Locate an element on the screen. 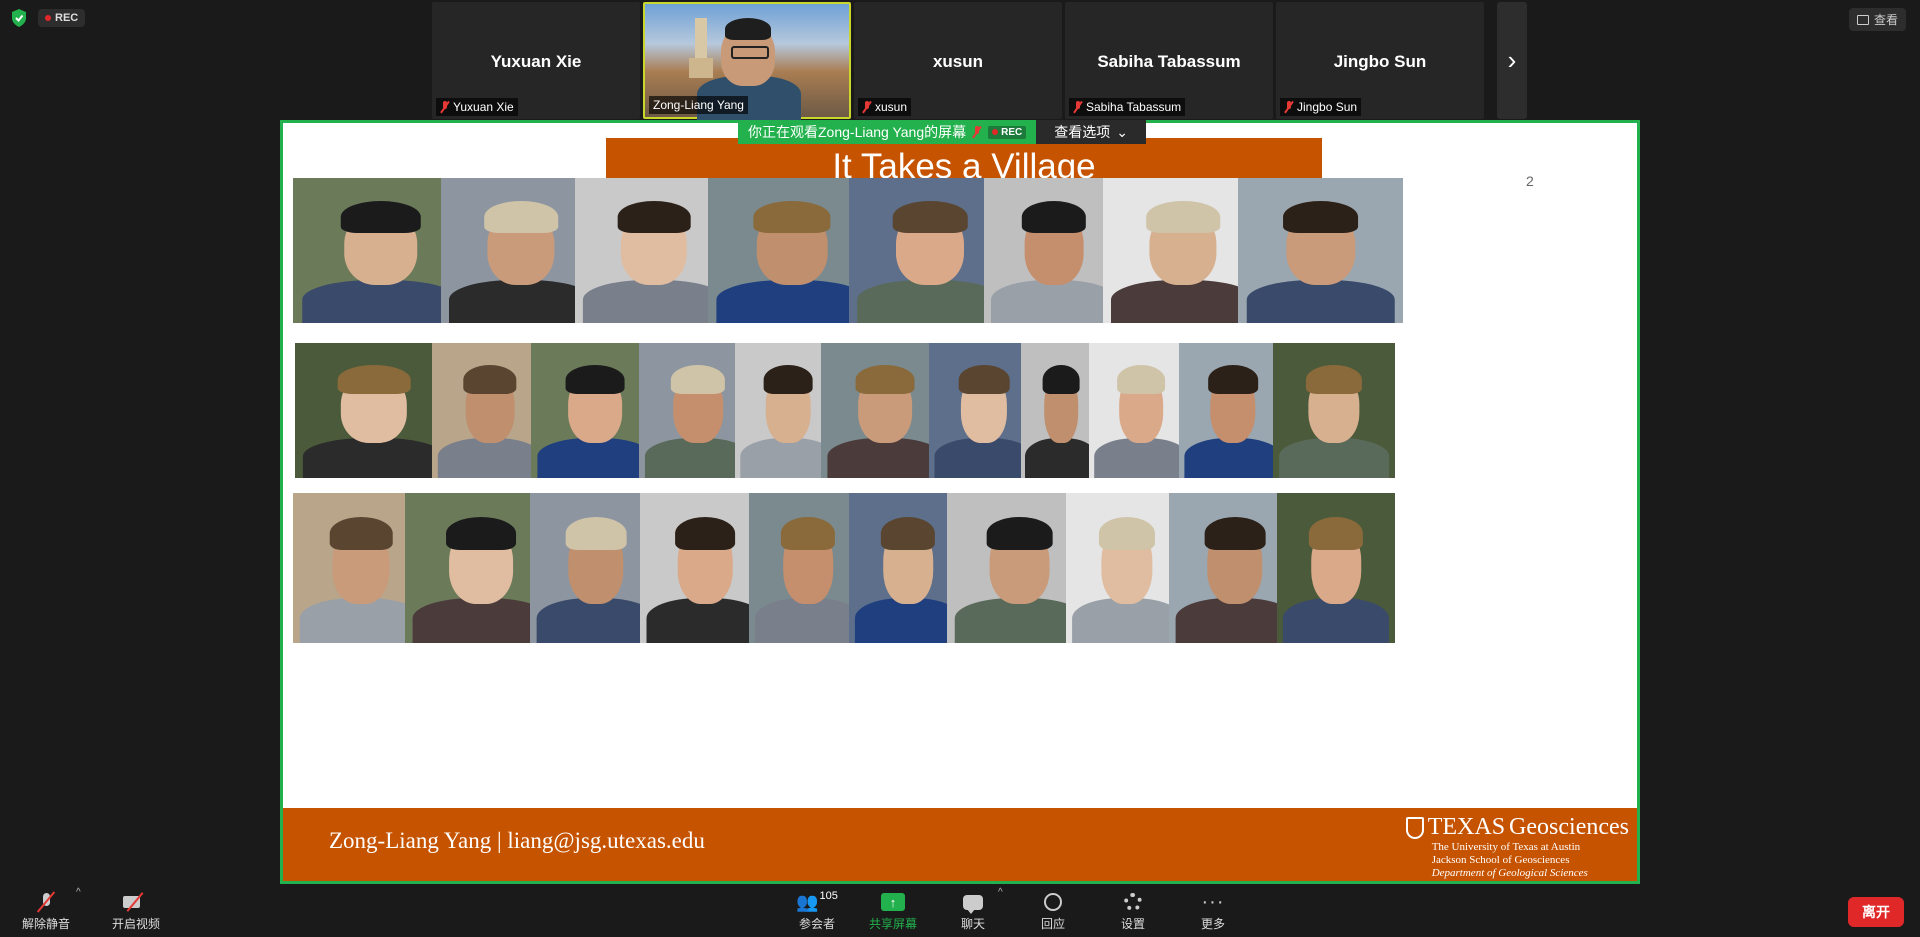 The image size is (1920, 937). view-options-button: 查看选项 ⌄ is located at coordinates (1091, 132).